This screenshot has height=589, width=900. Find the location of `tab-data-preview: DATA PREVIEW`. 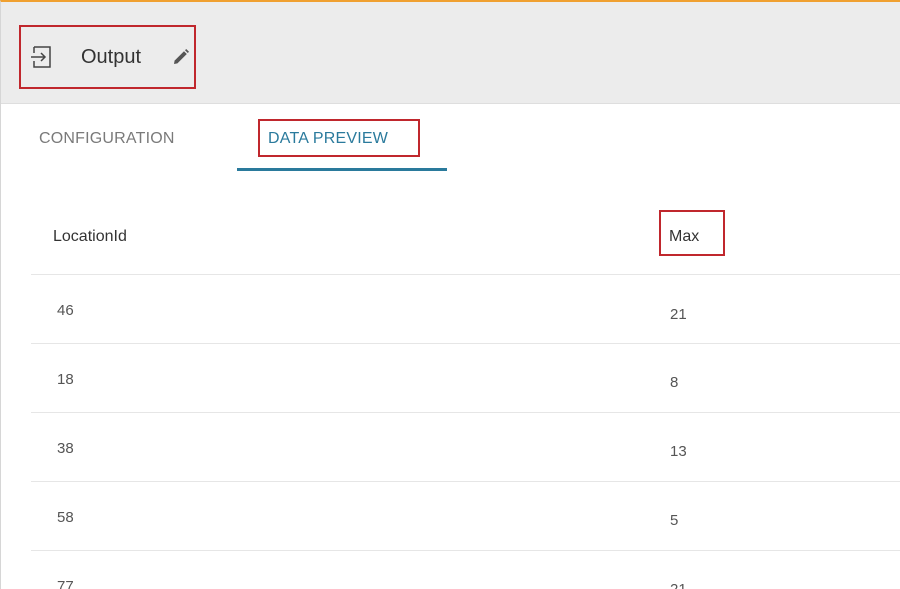

tab-data-preview: DATA PREVIEW is located at coordinates (328, 139).